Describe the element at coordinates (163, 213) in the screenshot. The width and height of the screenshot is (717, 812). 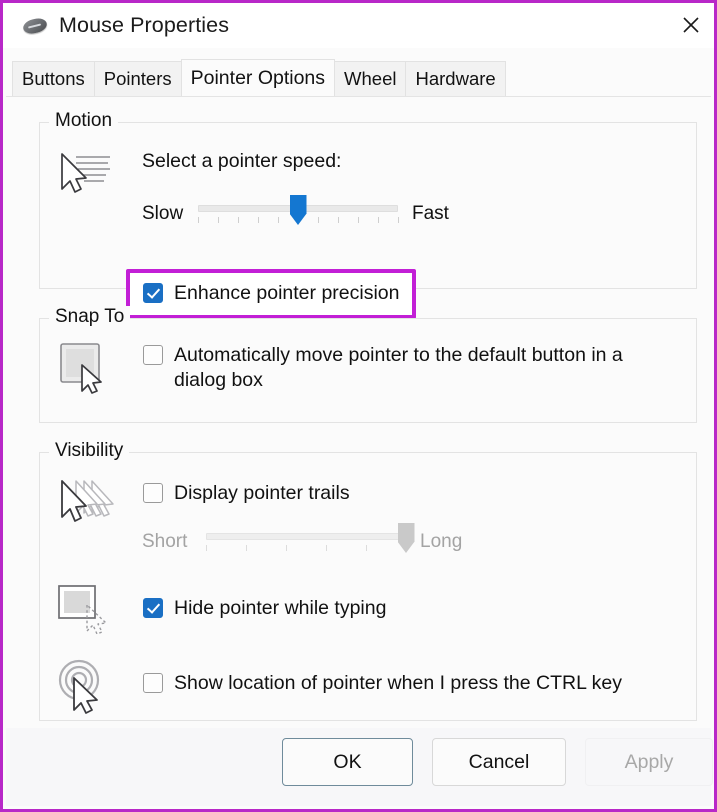
I see `slider-min-label: Slow` at that location.